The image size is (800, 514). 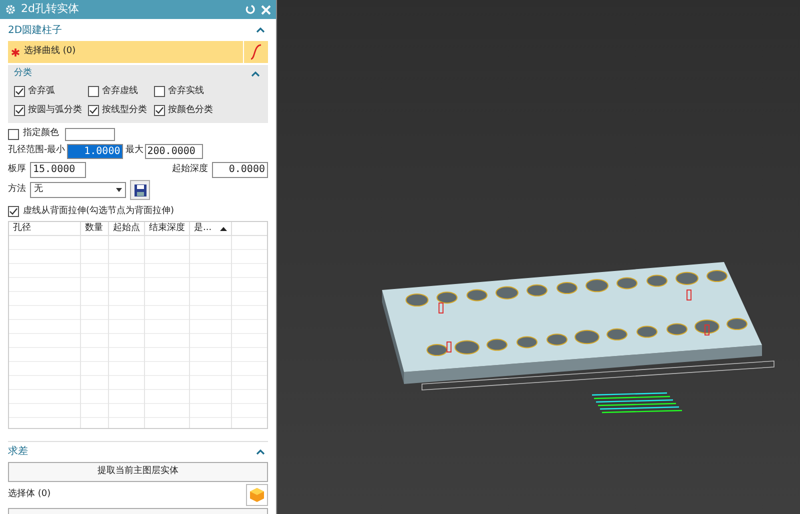 I want to click on start-depth-field: 0.0000, so click(x=240, y=170).